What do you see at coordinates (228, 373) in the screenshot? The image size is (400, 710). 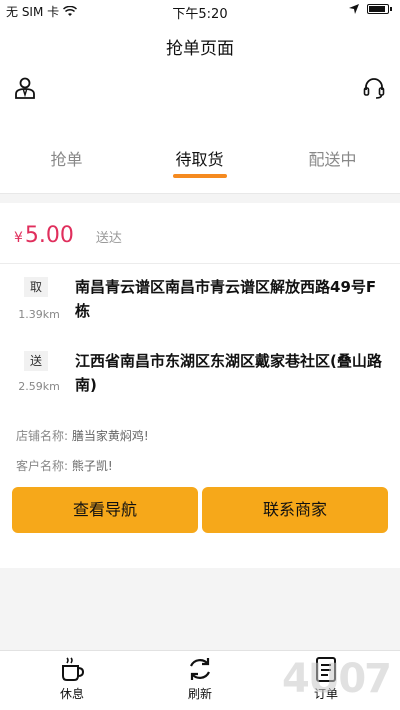 I see `delivery-address: 江西省南昌市东湖区东湖区戴家巷社区(叠山路南)` at bounding box center [228, 373].